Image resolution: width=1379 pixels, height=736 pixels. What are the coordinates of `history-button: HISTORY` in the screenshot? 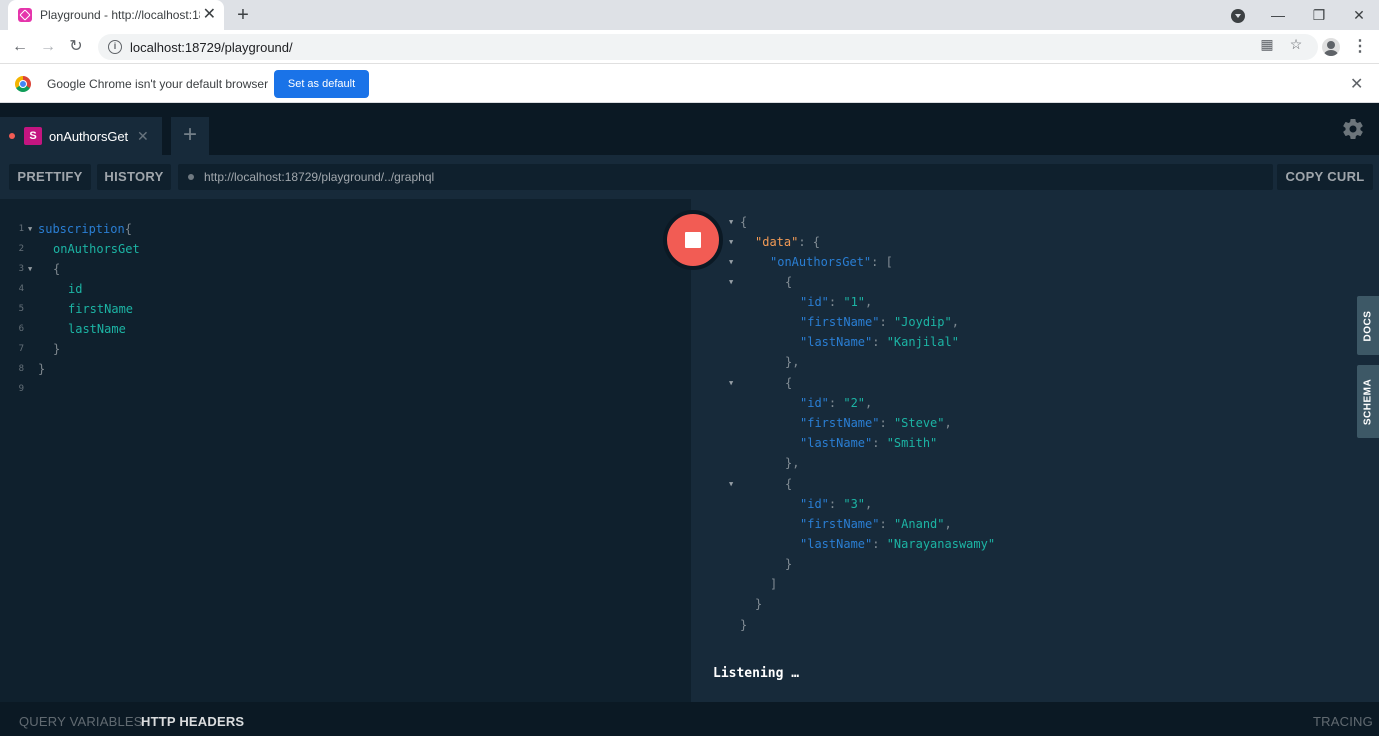 It's located at (134, 177).